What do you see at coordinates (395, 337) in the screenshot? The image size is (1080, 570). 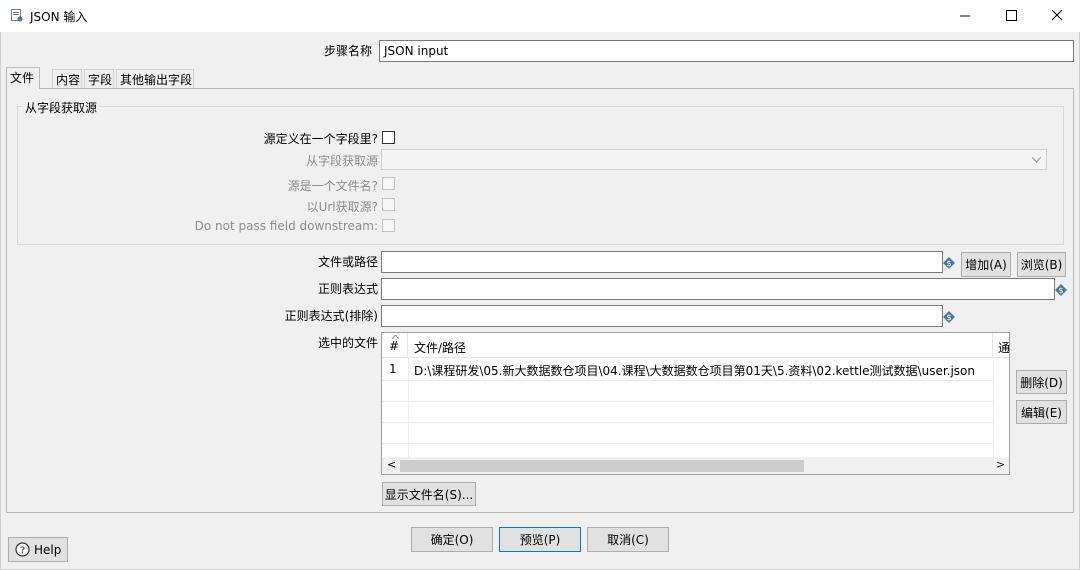 I see `sort-up-icon` at bounding box center [395, 337].